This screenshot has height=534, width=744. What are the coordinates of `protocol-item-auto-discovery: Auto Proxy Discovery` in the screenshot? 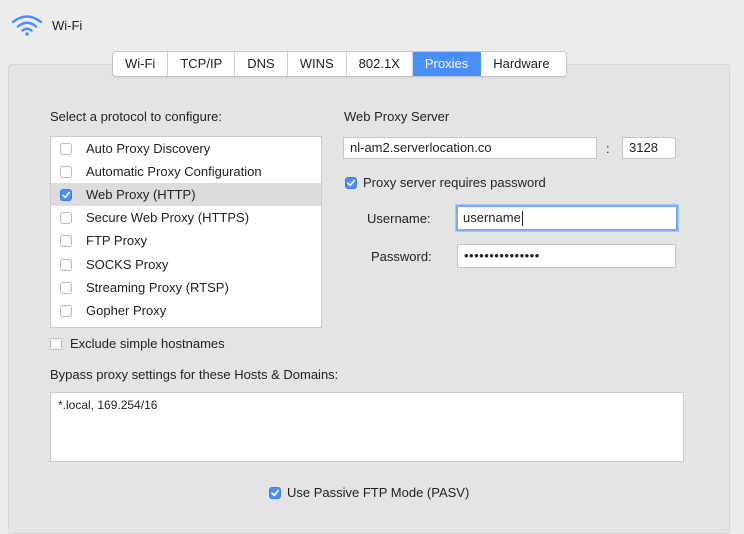 It's located at (186, 148).